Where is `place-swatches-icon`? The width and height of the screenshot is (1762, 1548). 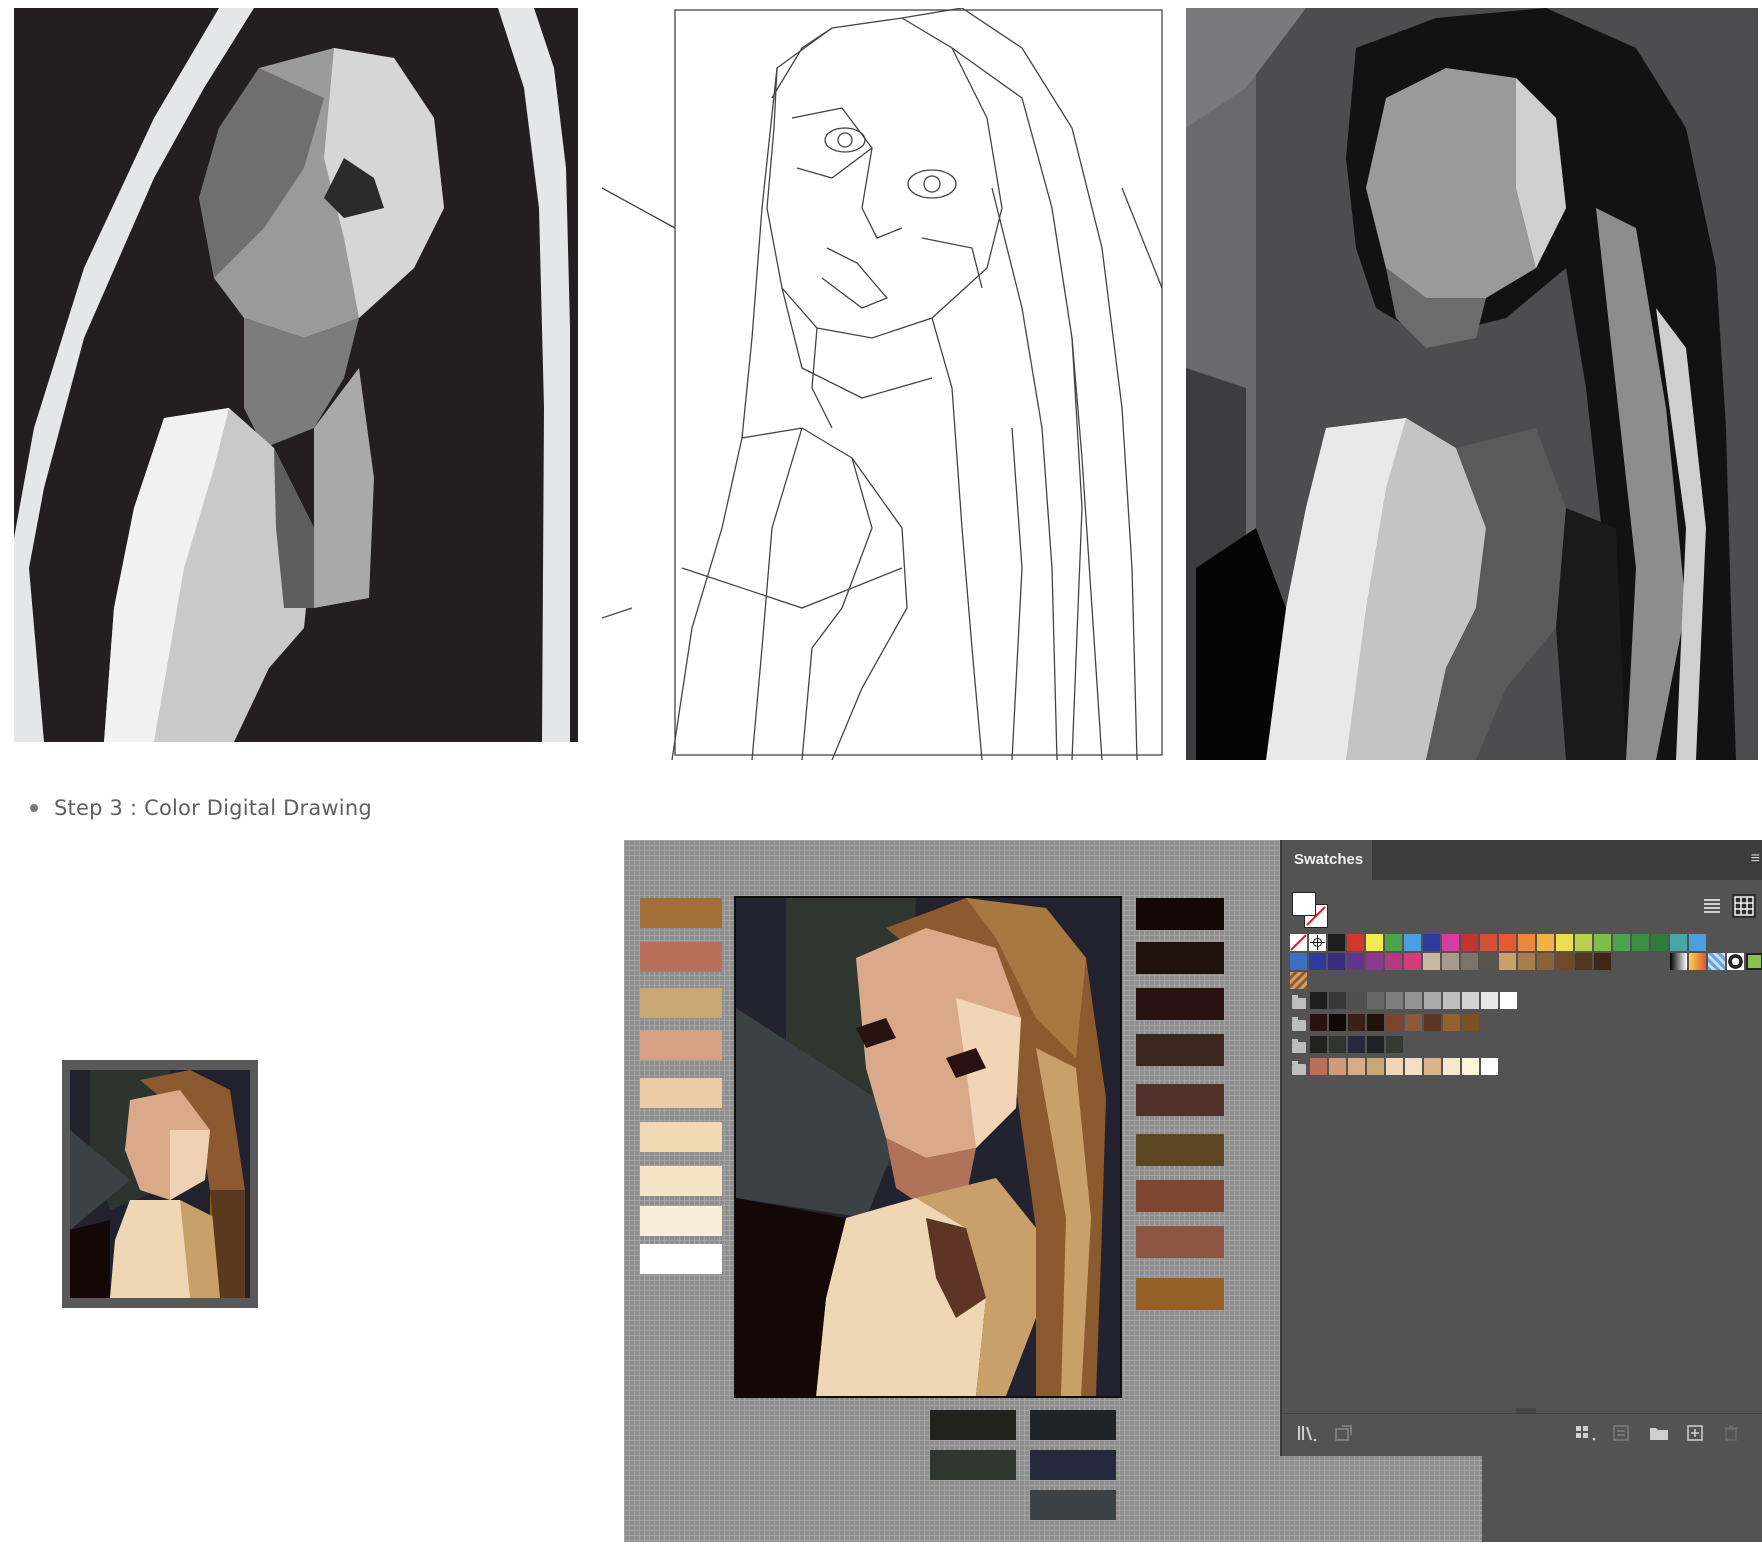
place-swatches-icon is located at coordinates (1344, 1433).